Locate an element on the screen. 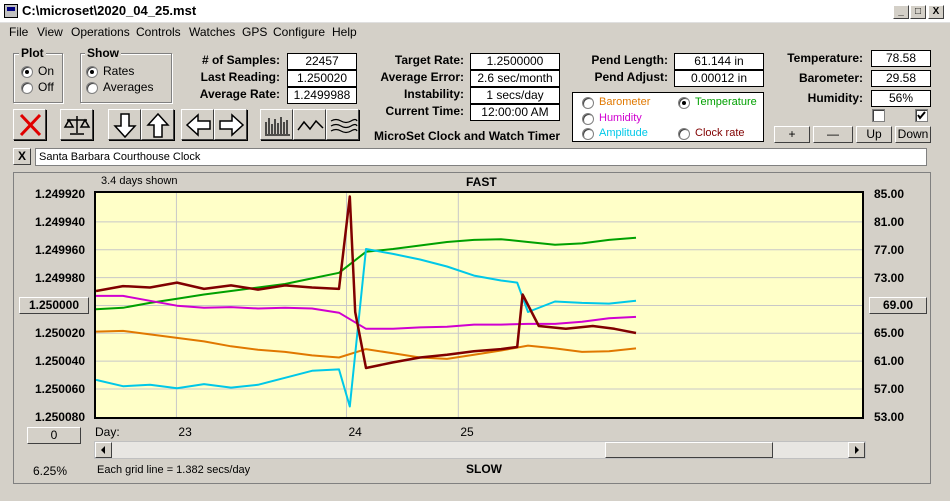 The image size is (950, 501). close-button: X is located at coordinates (936, 12).